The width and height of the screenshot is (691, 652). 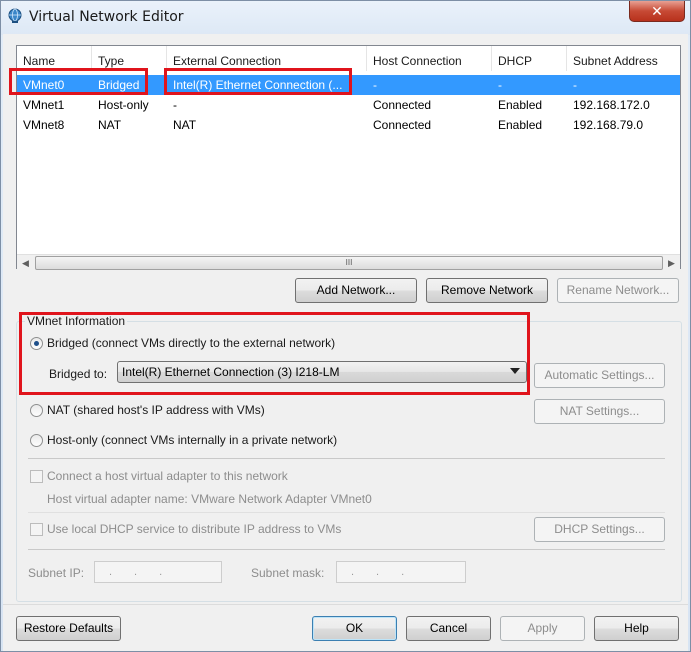 I want to click on group-label: VMnet Information, so click(x=76, y=321).